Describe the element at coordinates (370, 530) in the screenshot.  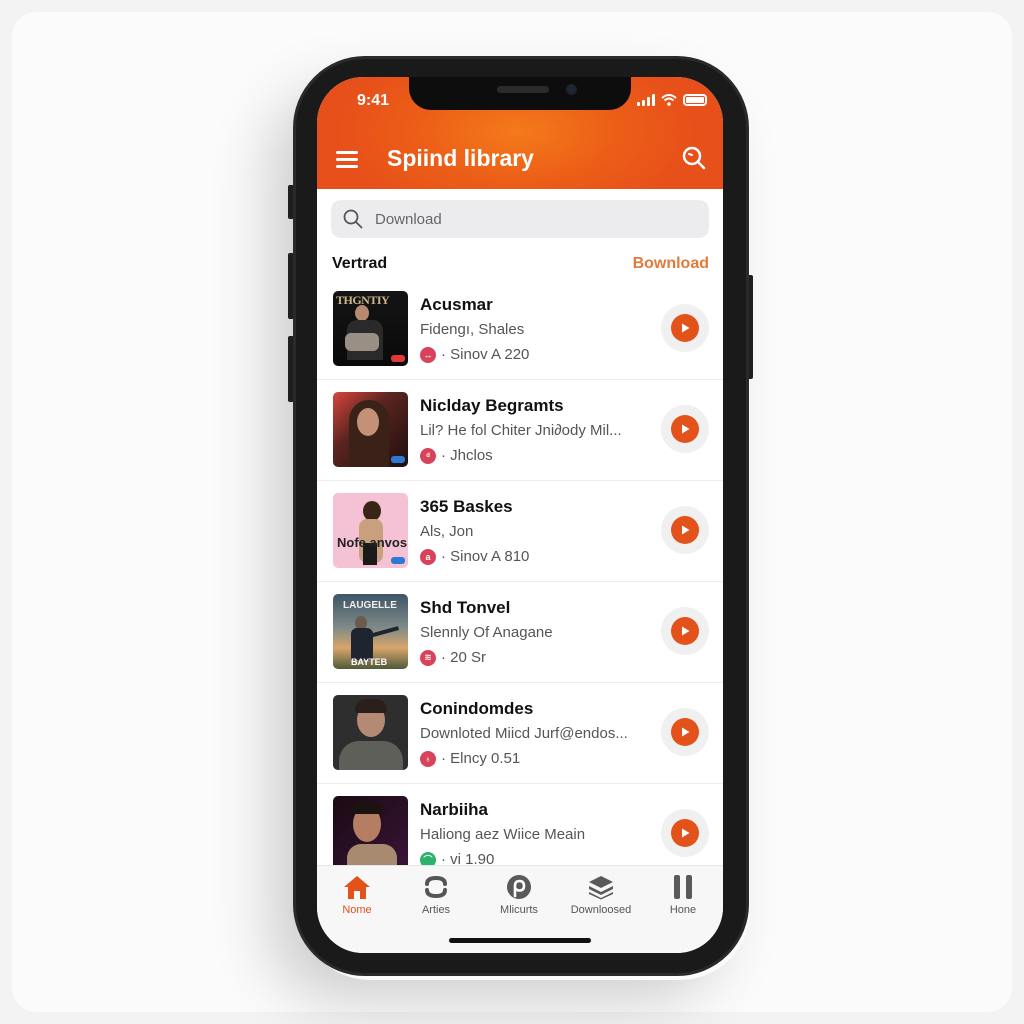
I see `album-art: Nofe anvos` at that location.